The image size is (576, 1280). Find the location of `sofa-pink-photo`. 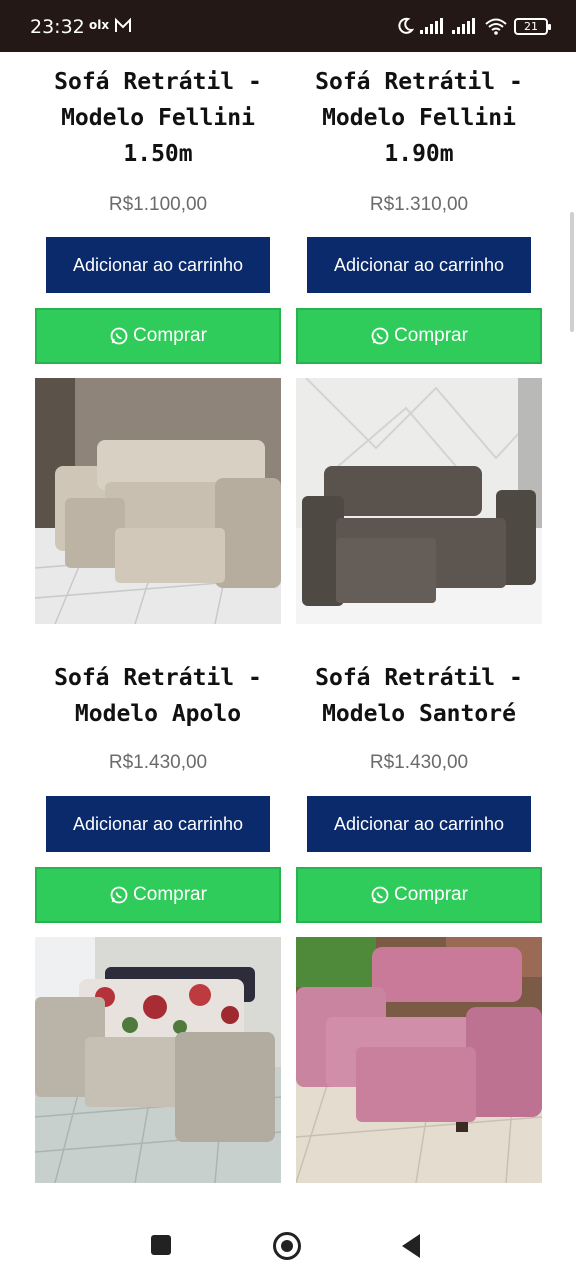

sofa-pink-photo is located at coordinates (419, 1060).